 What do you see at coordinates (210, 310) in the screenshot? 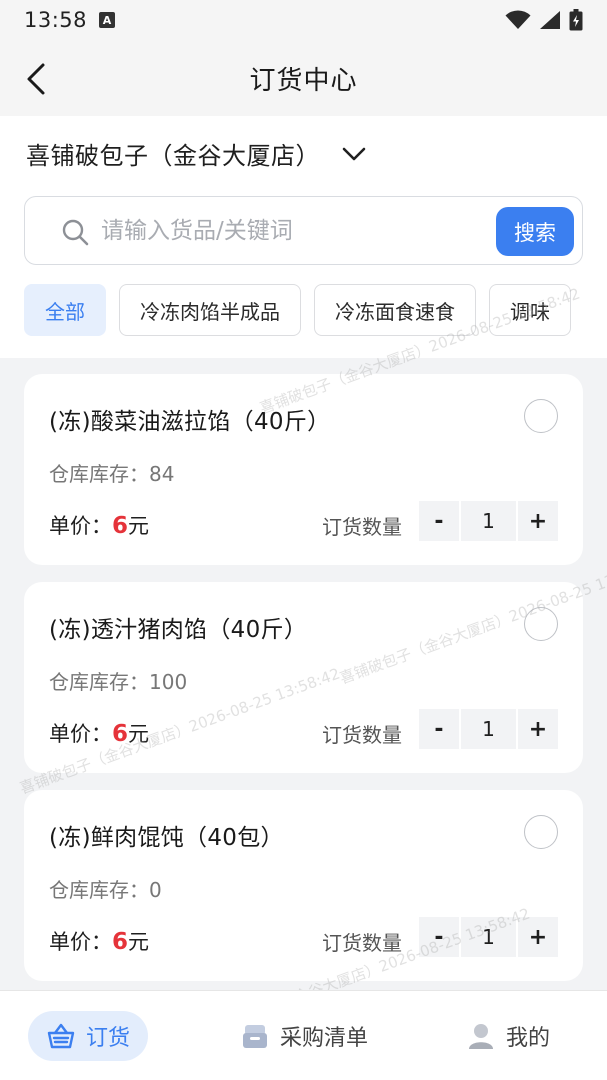
I see `category-frozen-filling: 冷冻肉馅半成品` at bounding box center [210, 310].